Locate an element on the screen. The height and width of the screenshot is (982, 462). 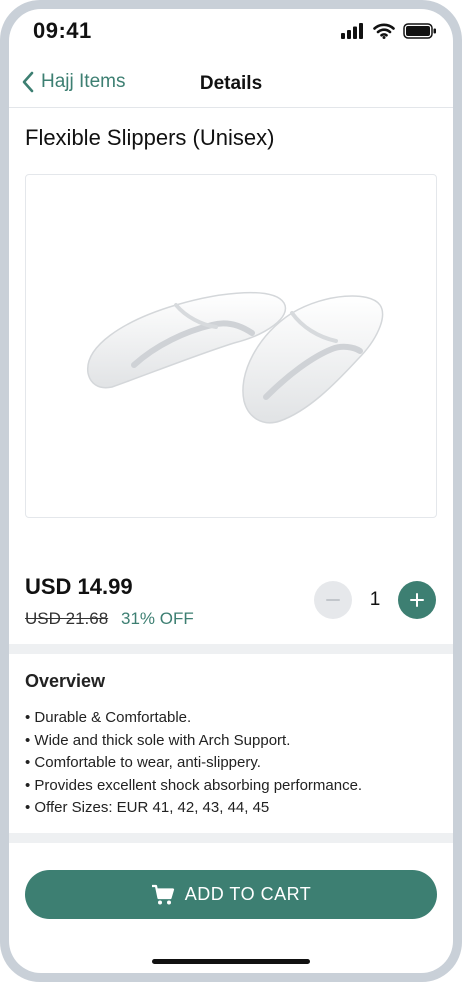
overview-heading: Overview is located at coordinates (65, 681).